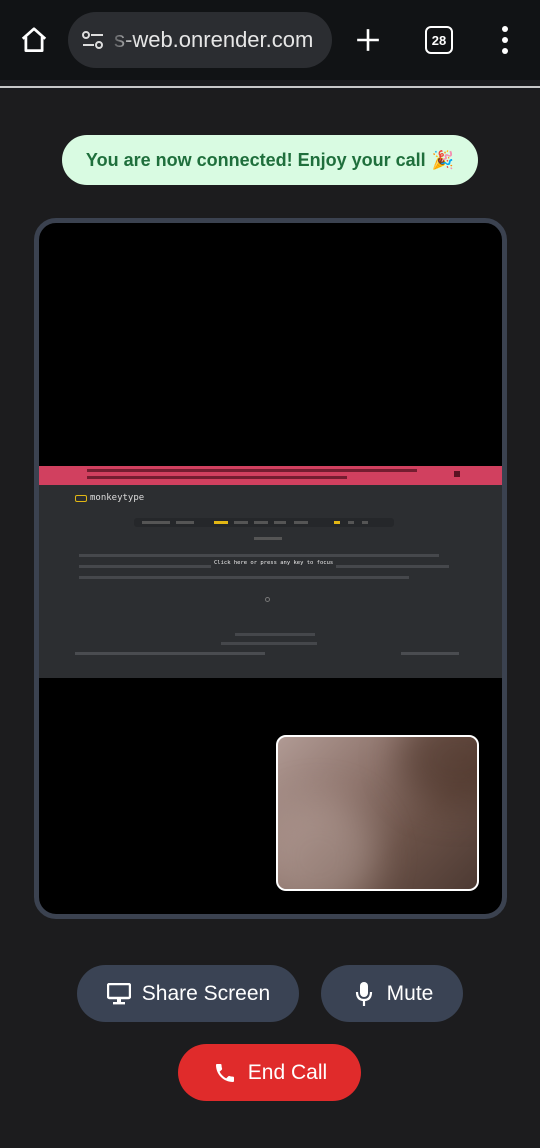 The height and width of the screenshot is (1148, 540). Describe the element at coordinates (274, 563) in the screenshot. I see `shared-focus-hint: Click here or press any key to focus` at that location.